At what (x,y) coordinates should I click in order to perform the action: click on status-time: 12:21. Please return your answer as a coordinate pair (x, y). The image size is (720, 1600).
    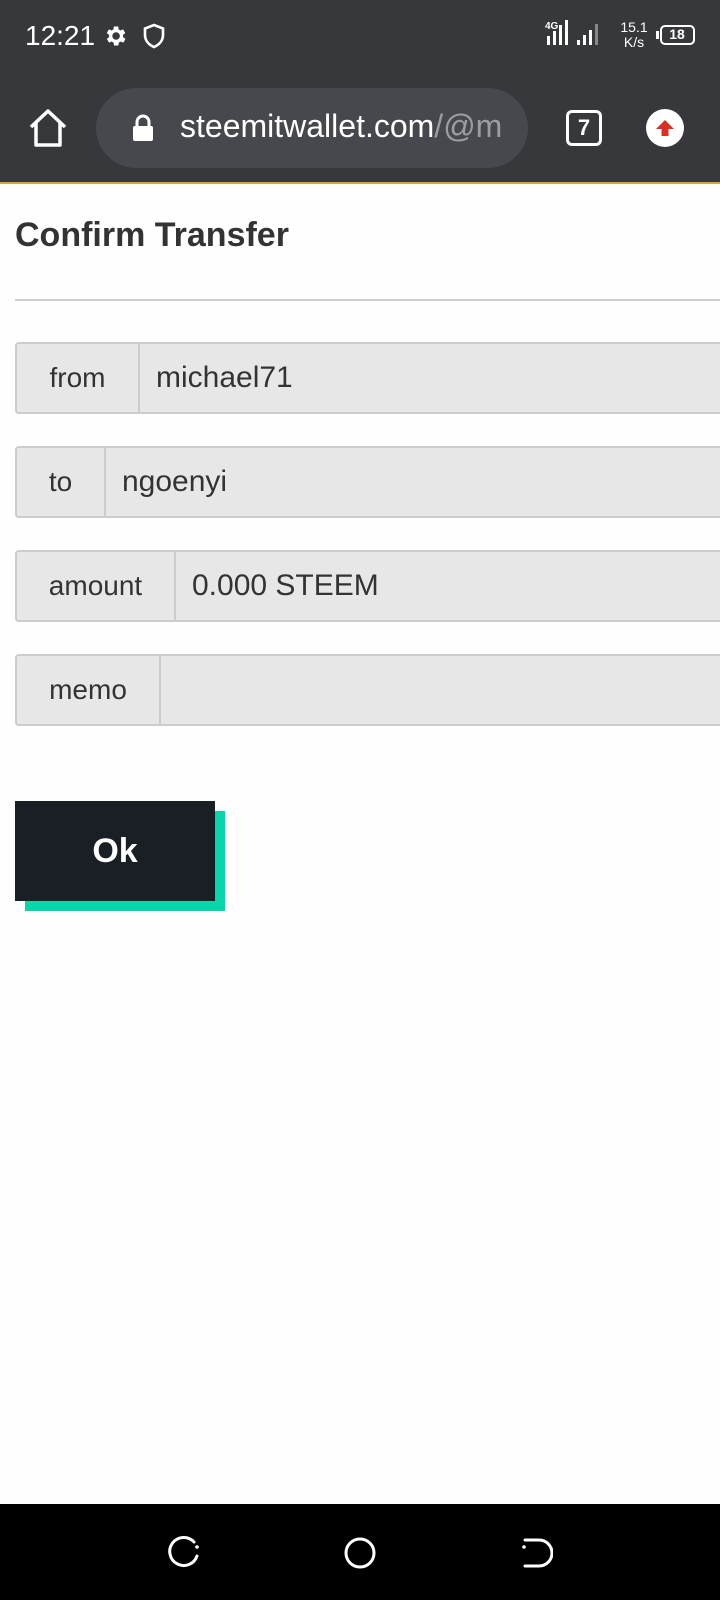
    Looking at the image, I should click on (60, 35).